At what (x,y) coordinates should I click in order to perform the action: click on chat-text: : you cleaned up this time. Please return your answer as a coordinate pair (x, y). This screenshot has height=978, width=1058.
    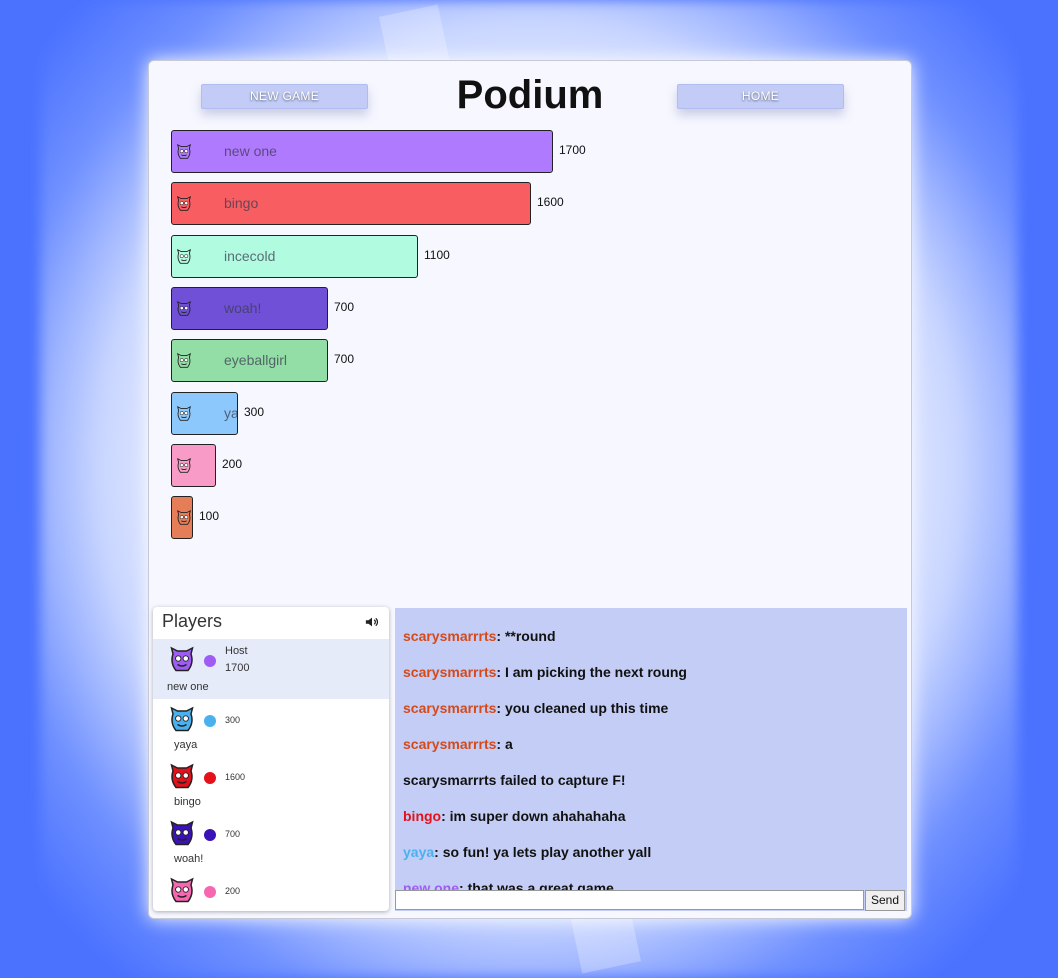
    Looking at the image, I should click on (582, 708).